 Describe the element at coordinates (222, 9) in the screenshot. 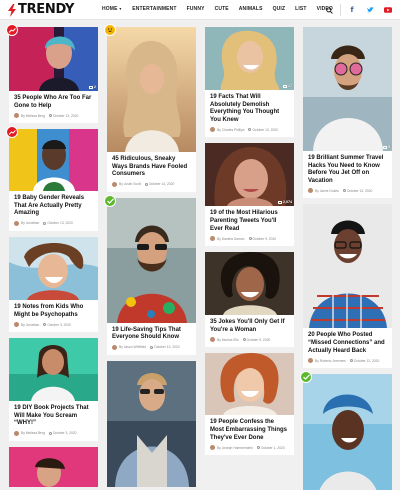

I see `nav-item-cute: CUTE` at that location.